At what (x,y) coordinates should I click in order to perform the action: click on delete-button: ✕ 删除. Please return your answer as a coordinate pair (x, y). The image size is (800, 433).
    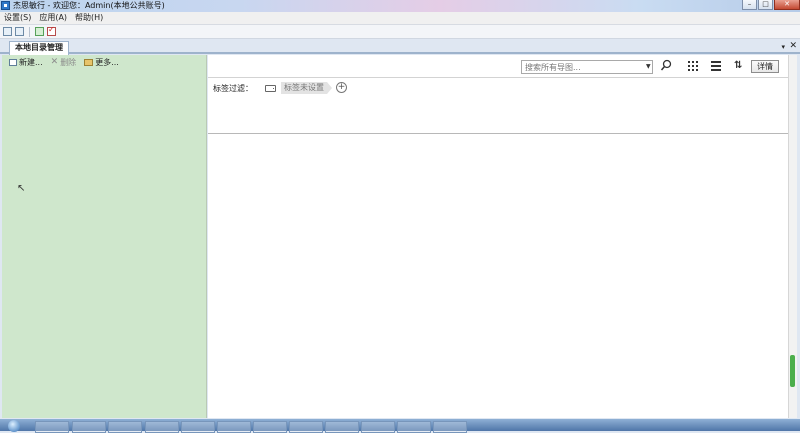
    Looking at the image, I should click on (64, 62).